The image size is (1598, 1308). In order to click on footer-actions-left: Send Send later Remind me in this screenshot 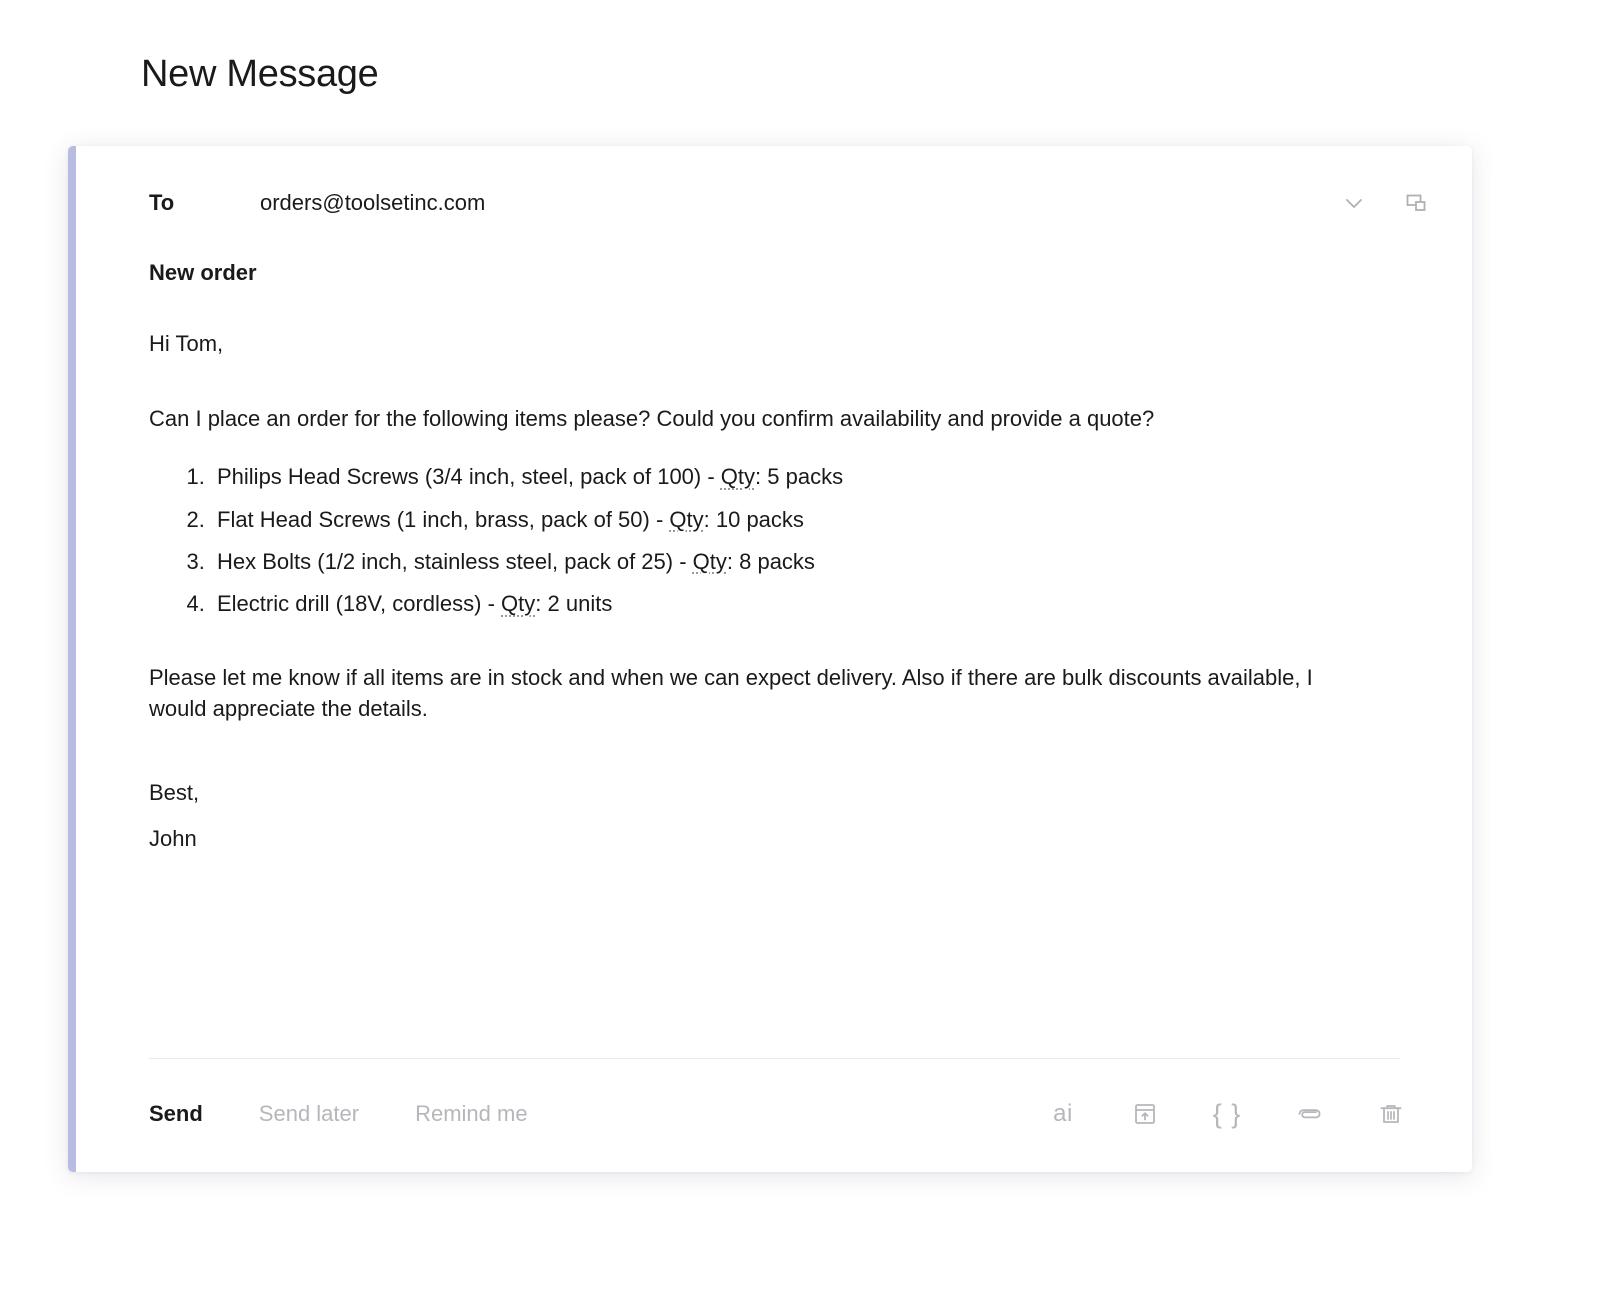, I will do `click(338, 1114)`.